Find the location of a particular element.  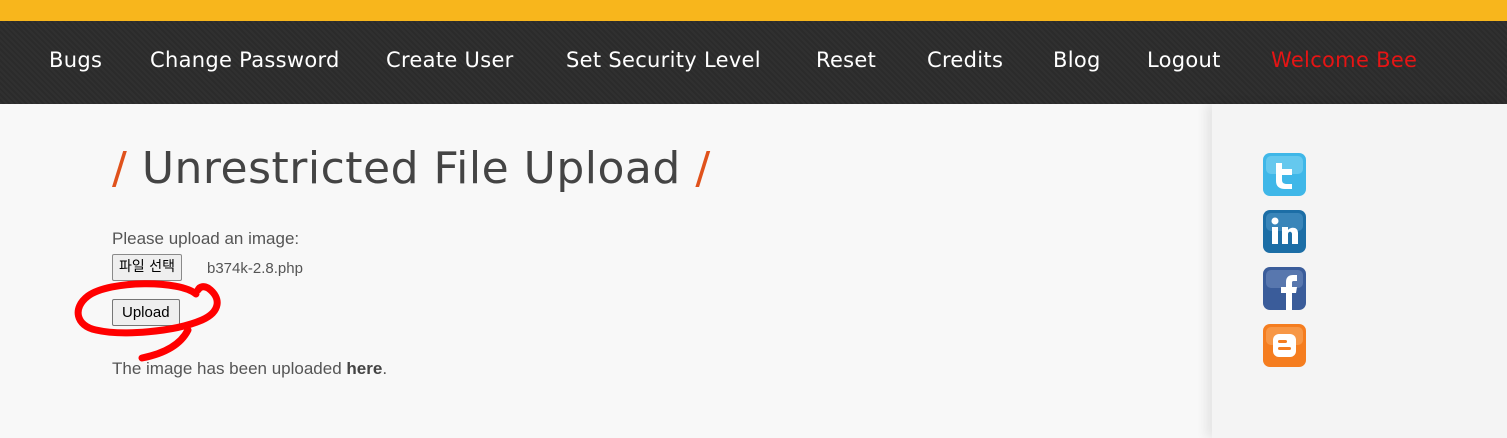

uploaded-file-link: here is located at coordinates (364, 368).